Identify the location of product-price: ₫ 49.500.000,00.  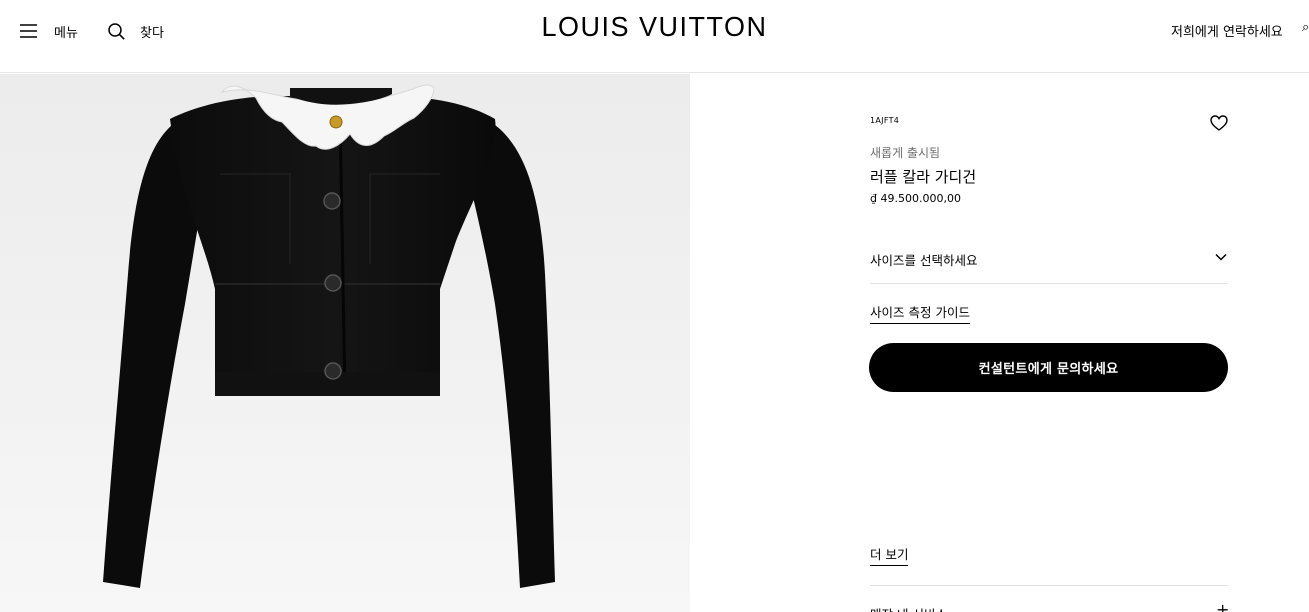
(915, 198).